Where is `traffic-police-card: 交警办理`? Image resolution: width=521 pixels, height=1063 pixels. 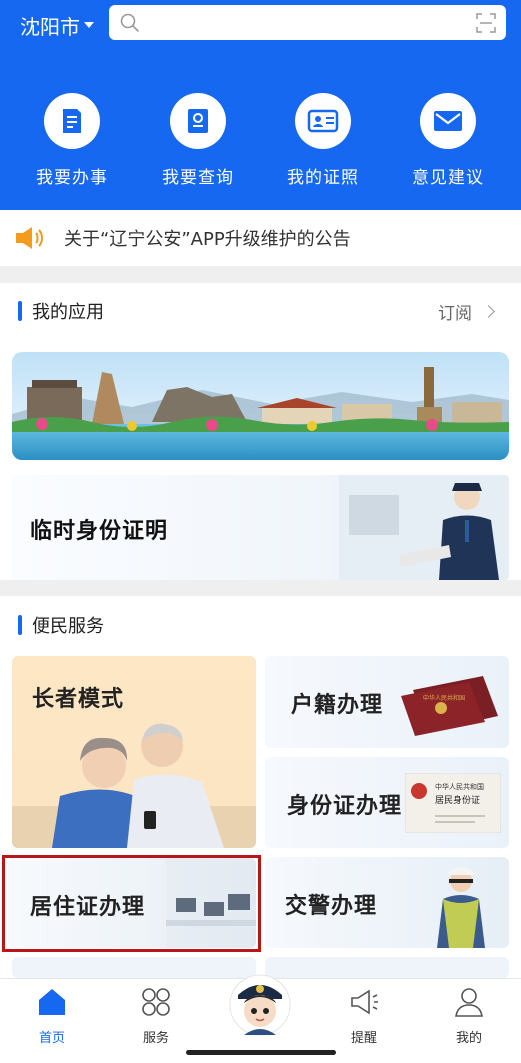
traffic-police-card: 交警办理 is located at coordinates (387, 902).